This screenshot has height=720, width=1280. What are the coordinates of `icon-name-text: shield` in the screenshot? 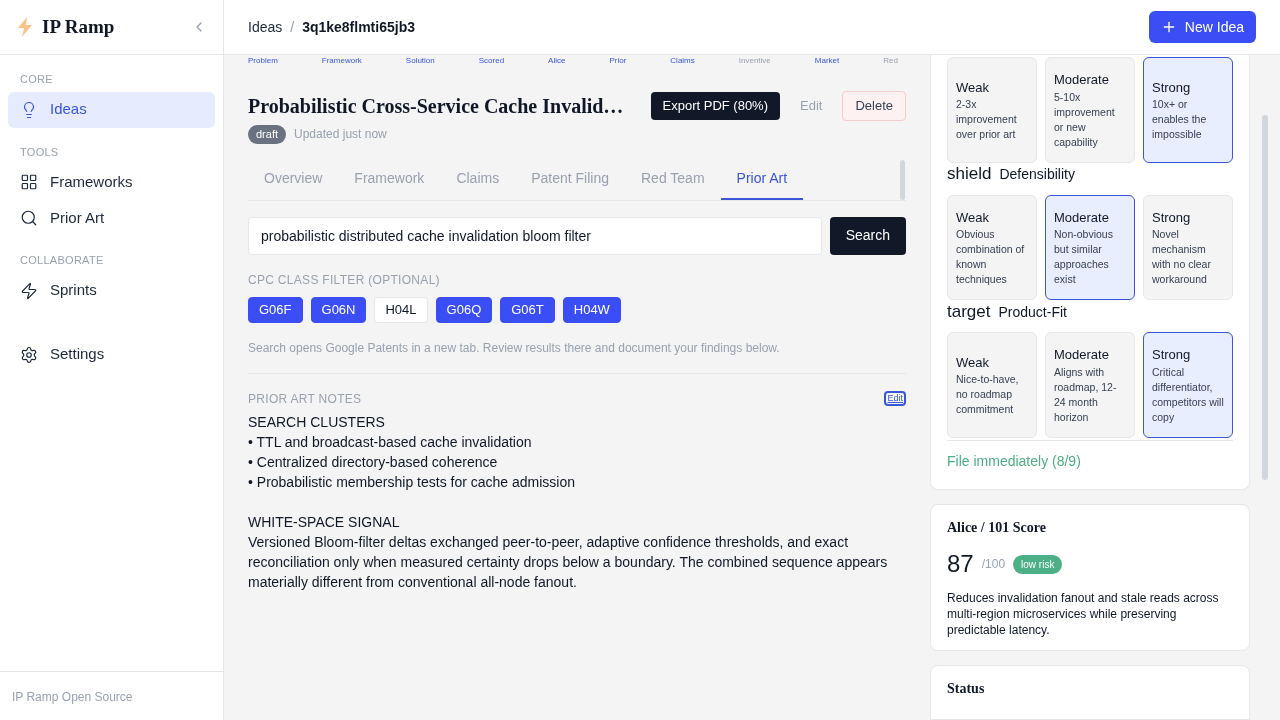 It's located at (969, 174).